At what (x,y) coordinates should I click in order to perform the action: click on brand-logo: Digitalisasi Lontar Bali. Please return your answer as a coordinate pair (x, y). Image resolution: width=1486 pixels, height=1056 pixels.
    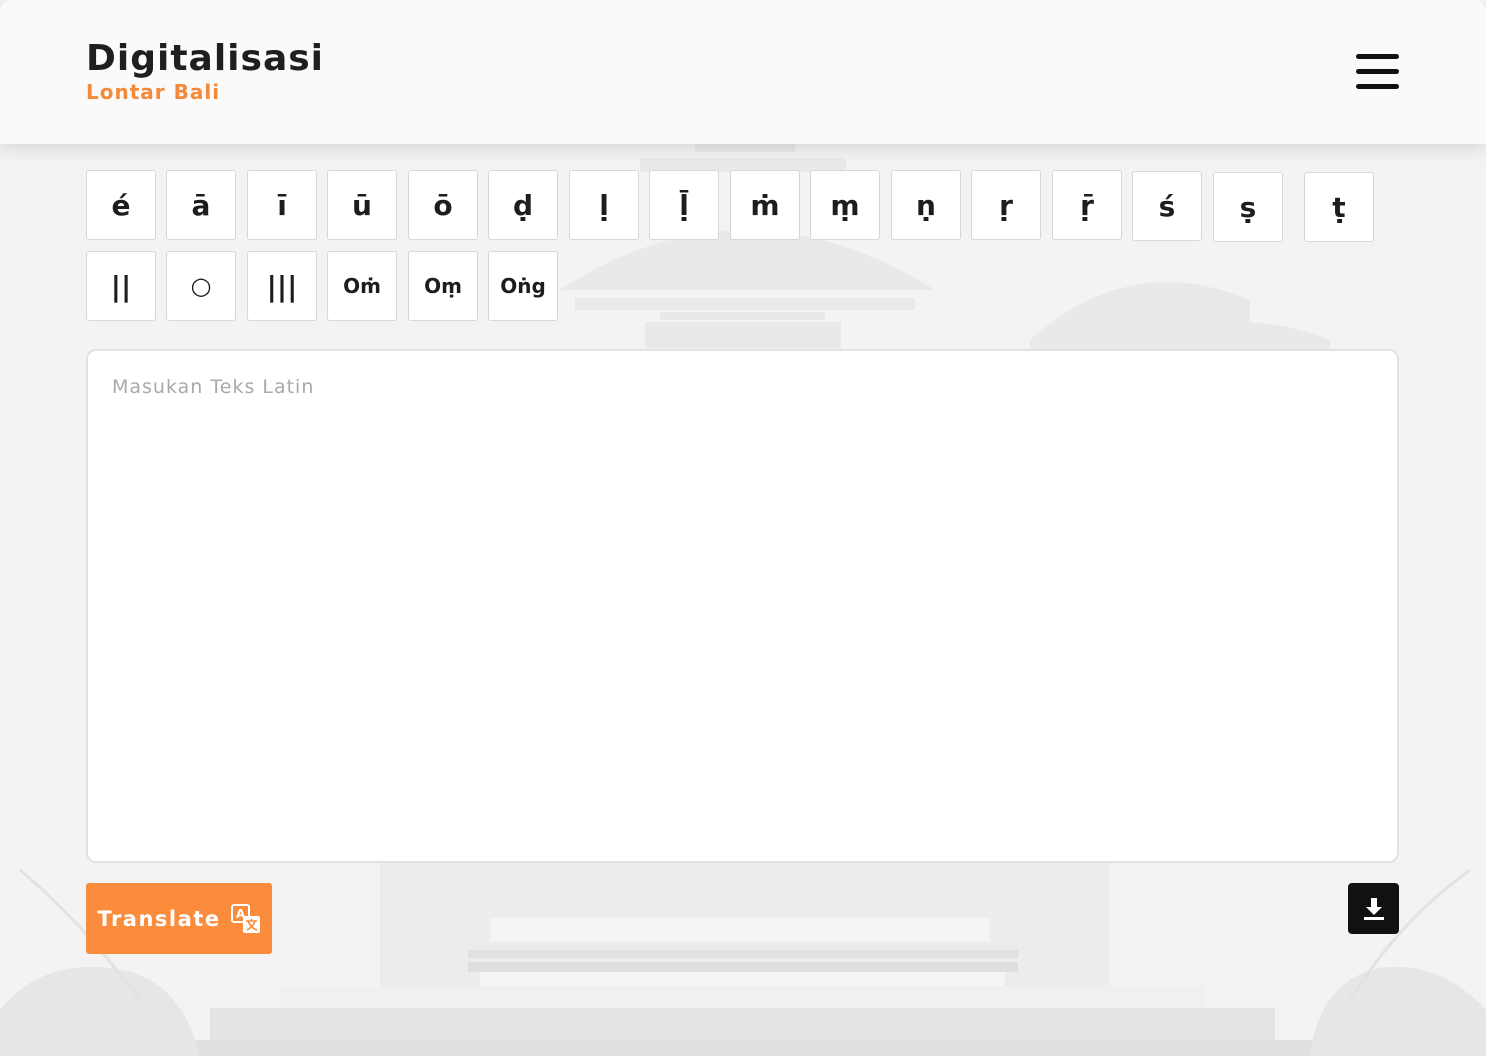
    Looking at the image, I should click on (205, 71).